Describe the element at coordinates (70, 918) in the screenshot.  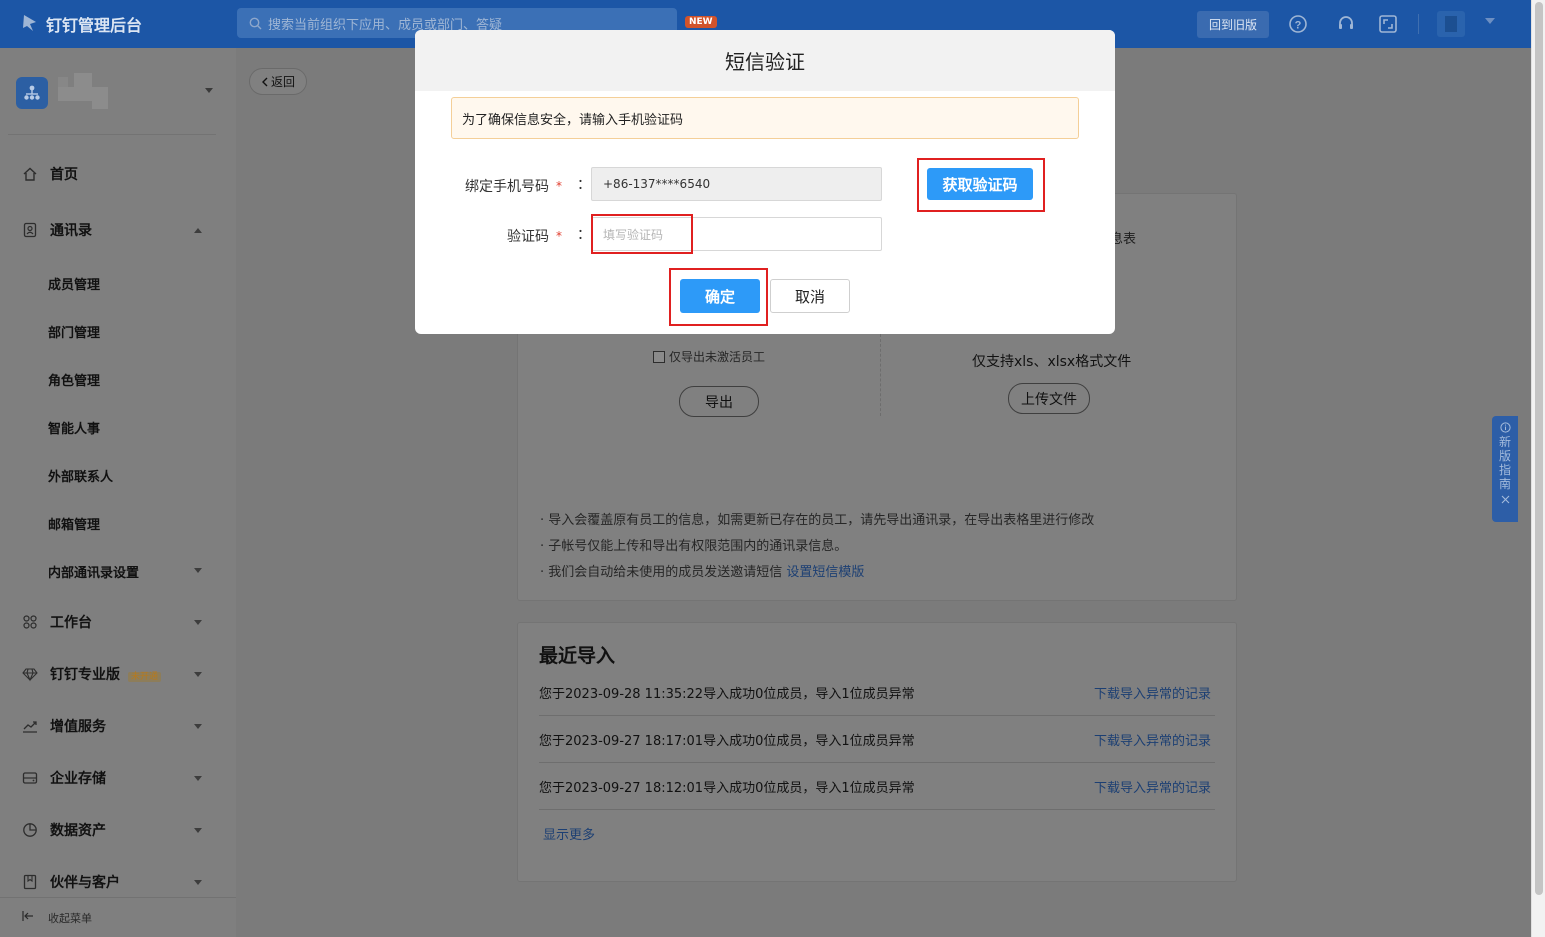
I see `collapse-menu-label: 收起菜单` at that location.